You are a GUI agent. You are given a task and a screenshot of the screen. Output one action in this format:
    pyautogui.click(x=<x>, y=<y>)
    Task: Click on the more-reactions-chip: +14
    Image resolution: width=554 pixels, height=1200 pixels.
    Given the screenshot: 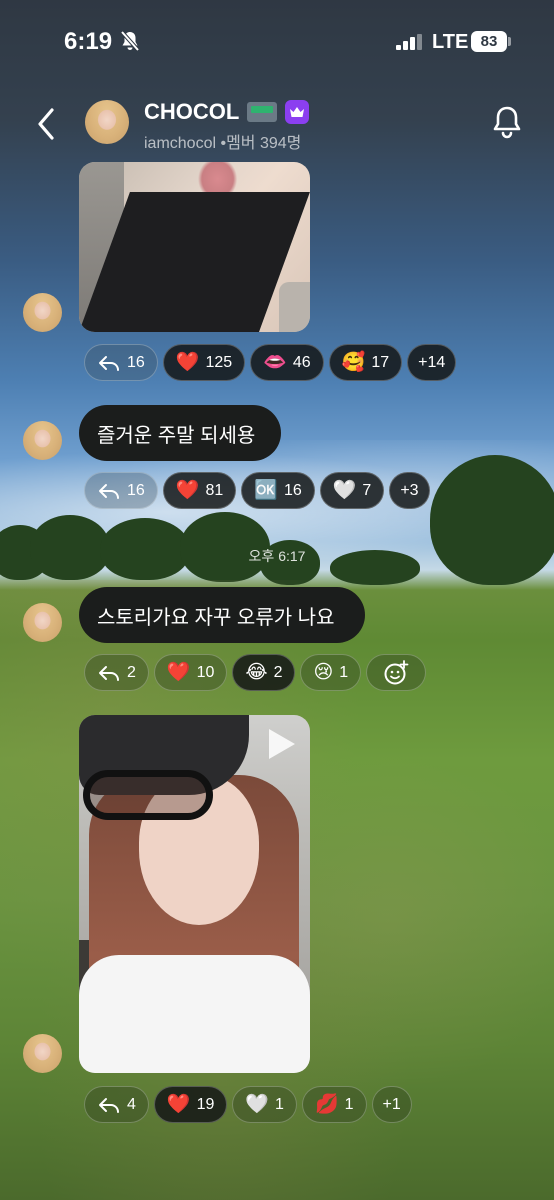 What is the action you would take?
    pyautogui.click(x=432, y=362)
    